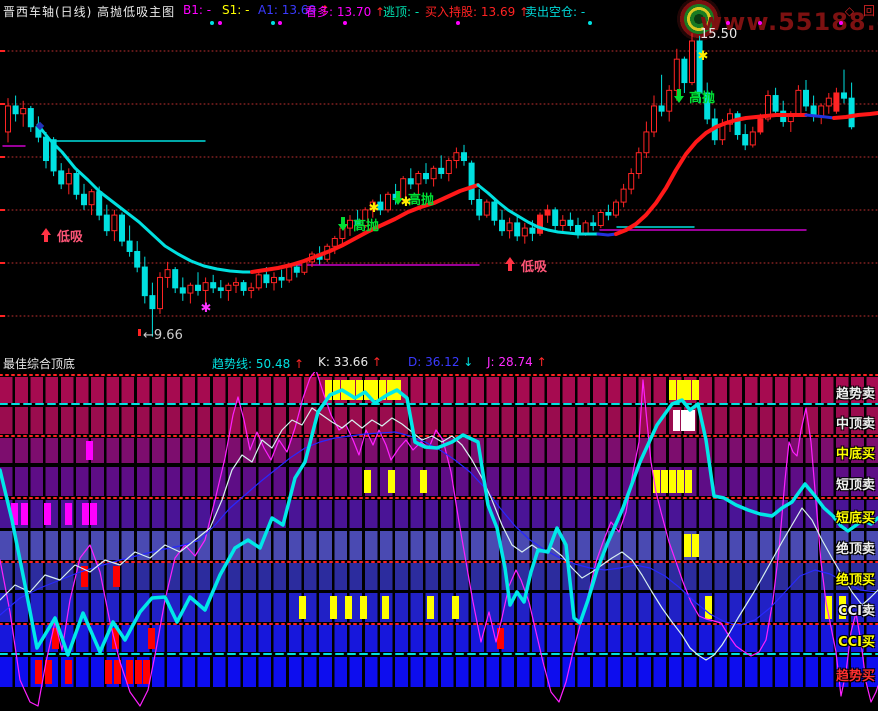 This screenshot has height=711, width=878. I want to click on restore-icon: 回, so click(869, 11).